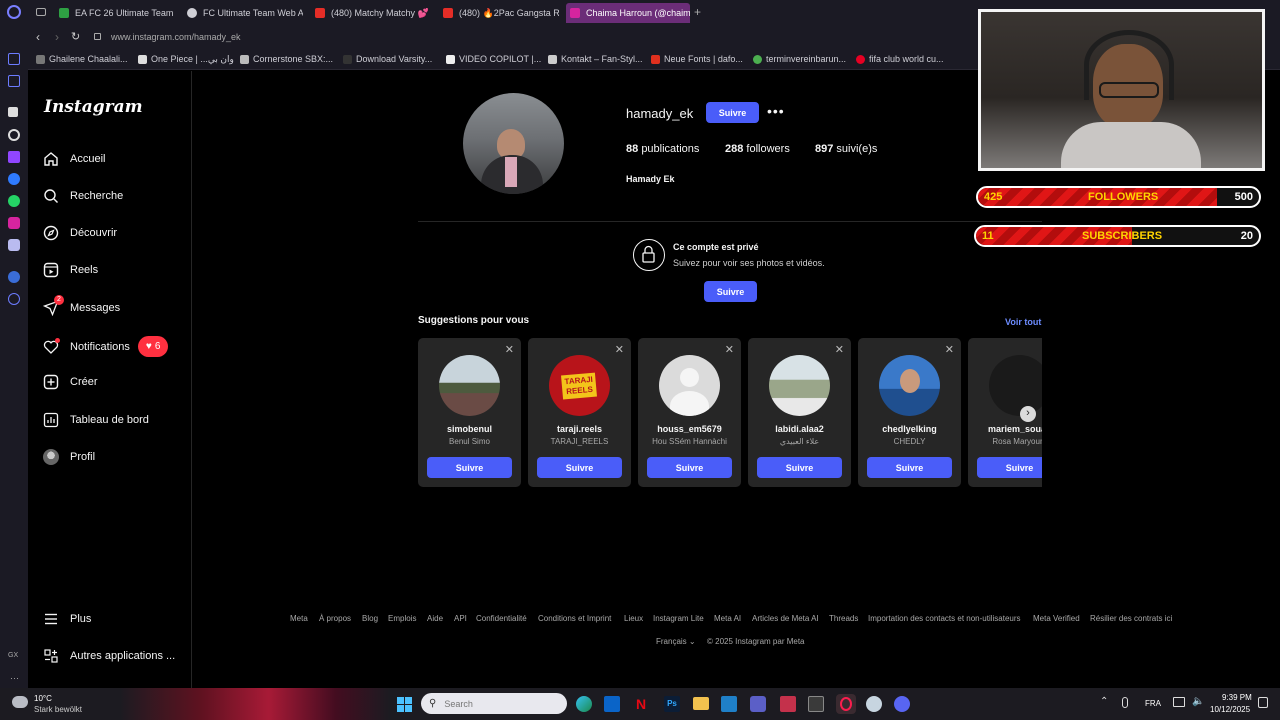 The height and width of the screenshot is (720, 1280). What do you see at coordinates (1237, 697) in the screenshot?
I see `clock-time: 9:39 PM` at bounding box center [1237, 697].